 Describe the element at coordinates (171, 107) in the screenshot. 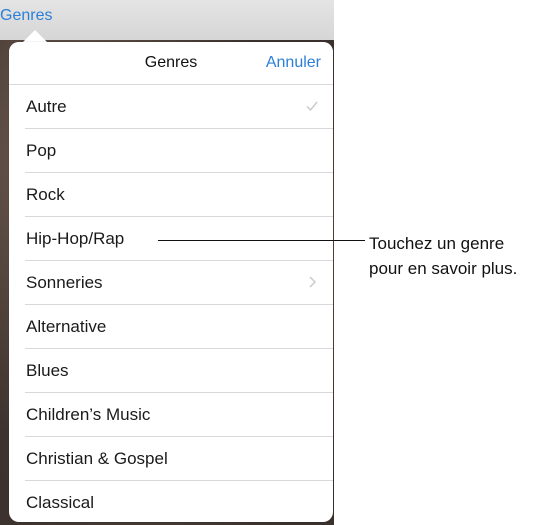

I see `genre-row-autre: Autre` at that location.